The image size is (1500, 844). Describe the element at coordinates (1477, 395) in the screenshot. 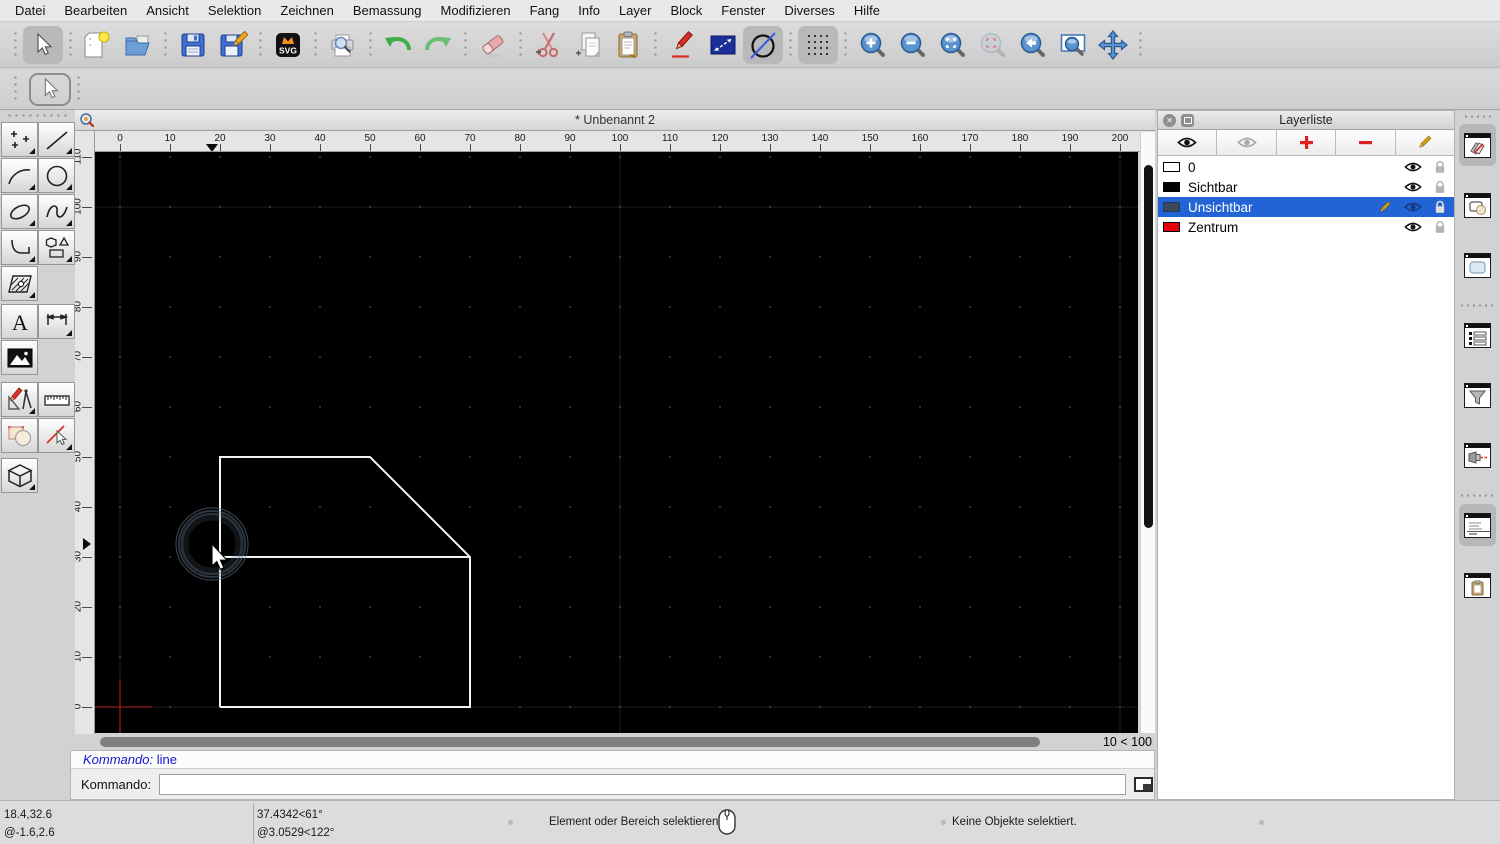

I see `selection-filter-panel-button` at that location.